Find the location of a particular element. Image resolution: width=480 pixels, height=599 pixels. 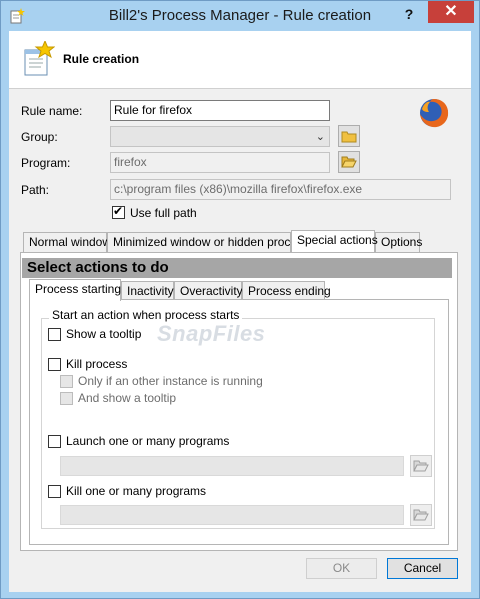

use-full-path-label: Use full path is located at coordinates (163, 213).